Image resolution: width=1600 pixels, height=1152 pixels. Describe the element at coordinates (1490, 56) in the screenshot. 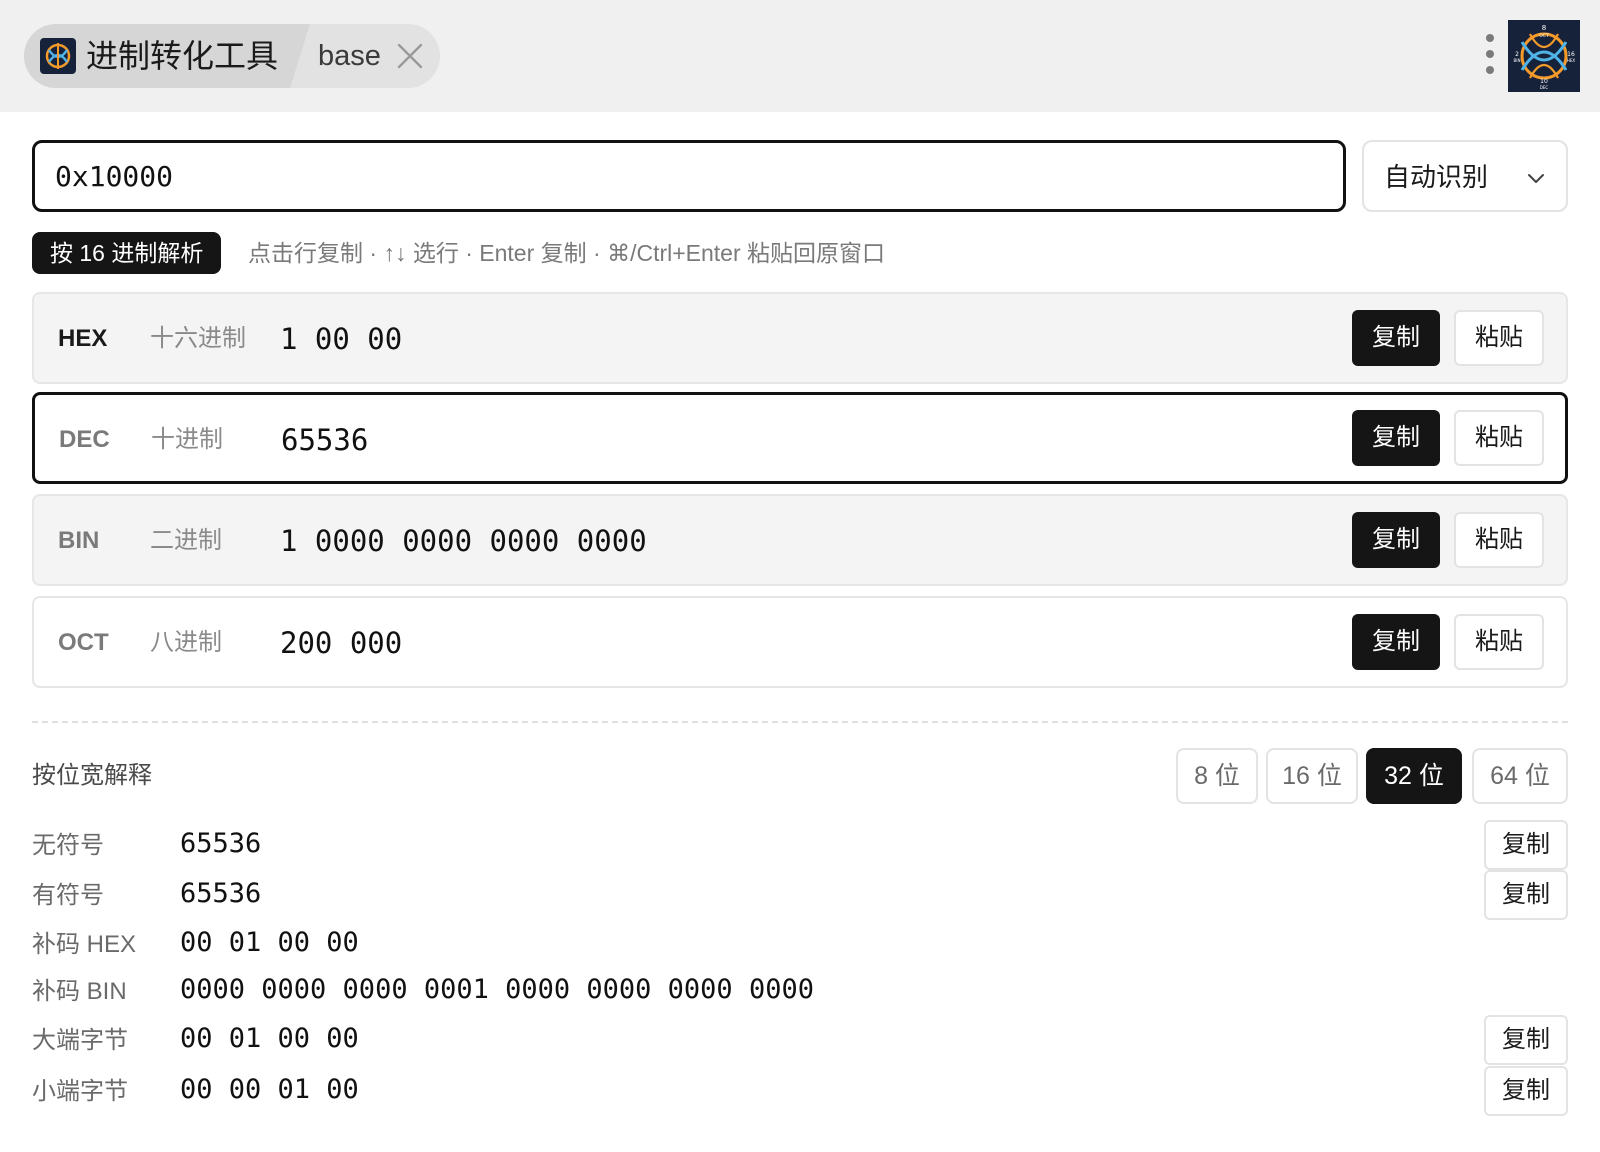

I see `more-vertical-icon` at that location.